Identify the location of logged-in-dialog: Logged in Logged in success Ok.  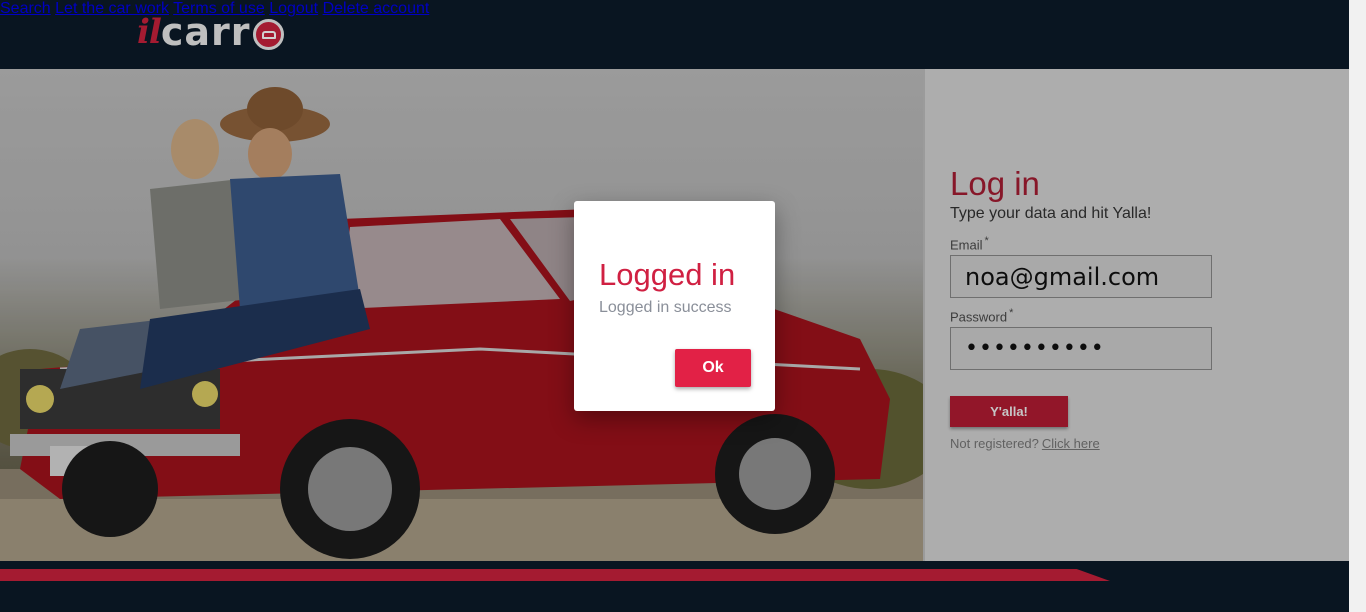
(674, 306).